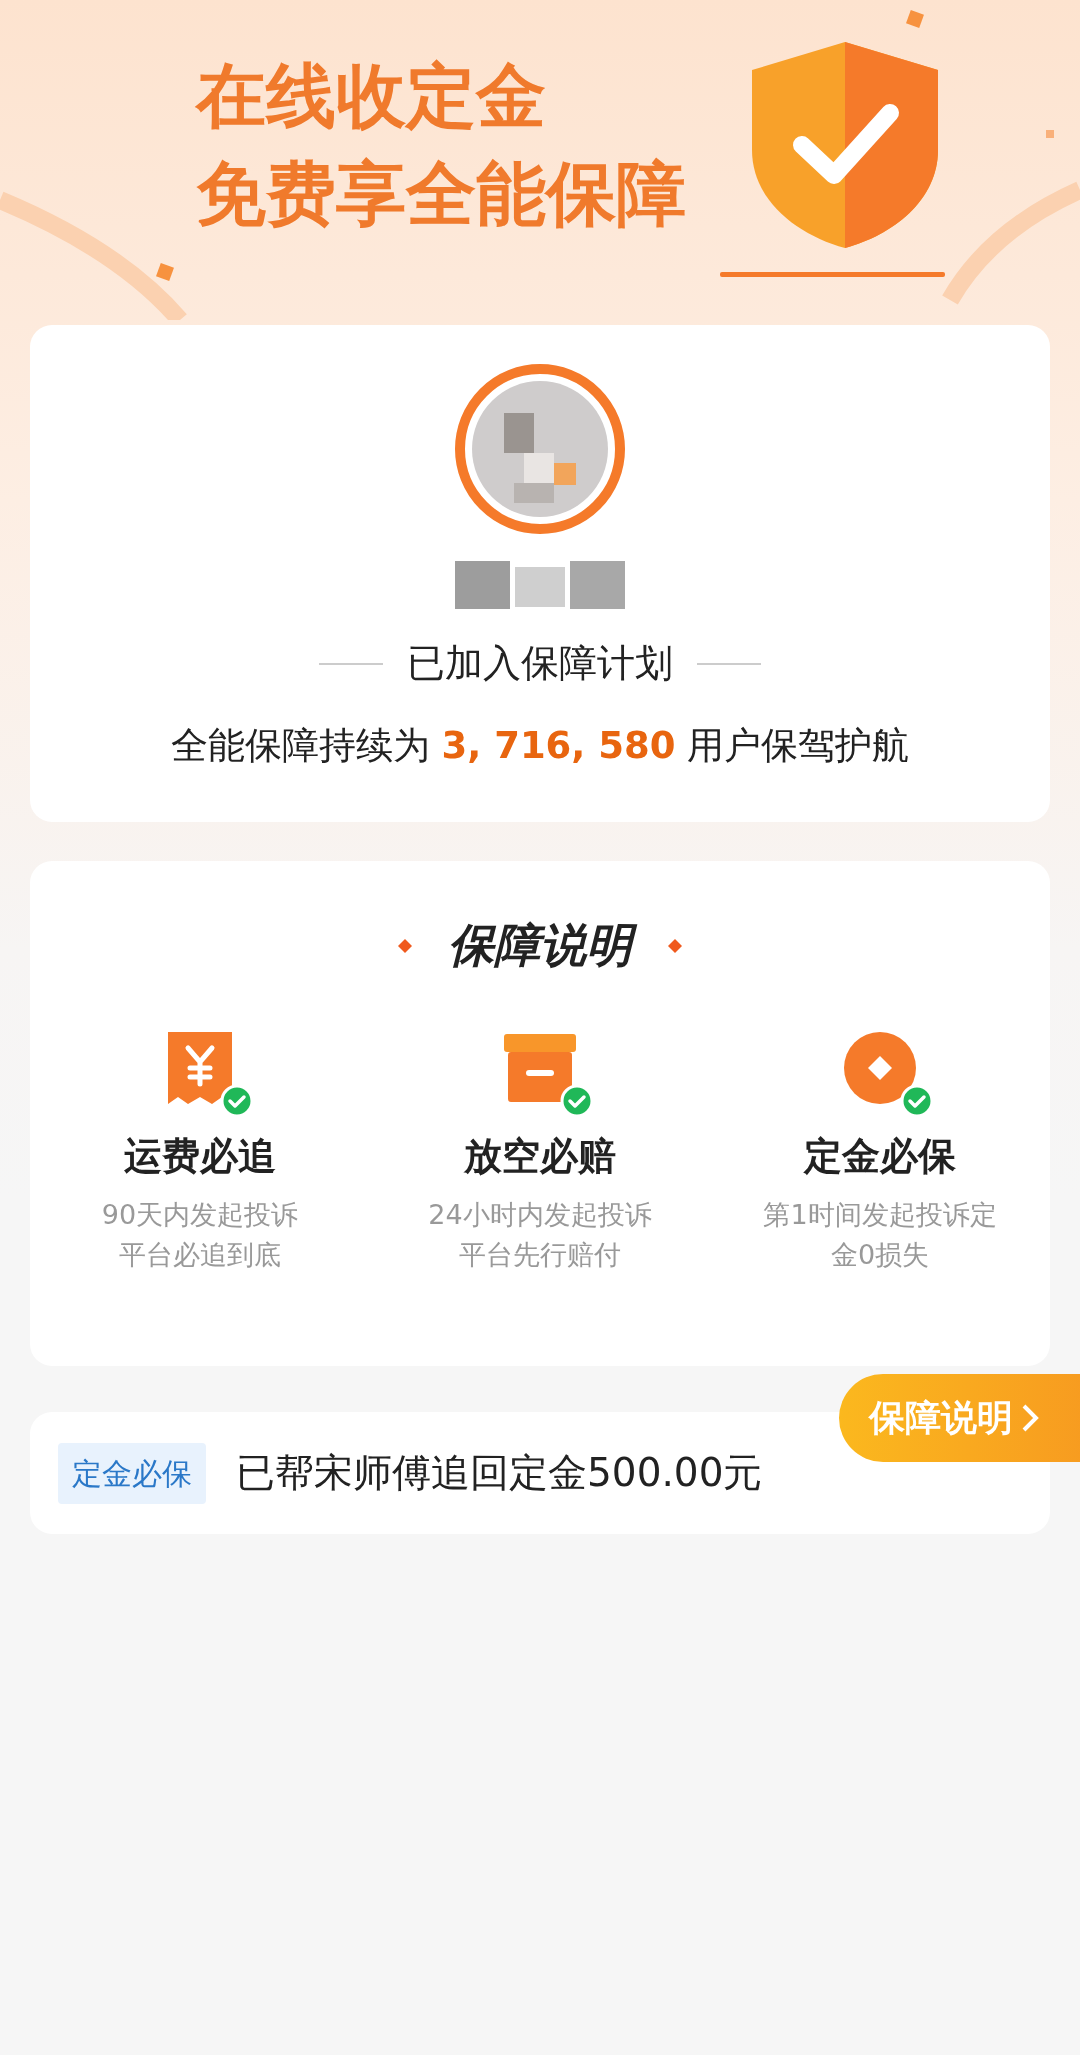  Describe the element at coordinates (540, 746) in the screenshot. I see `stats-text: 全能保障持续为 3, 716, 580 用户保驾护航` at that location.